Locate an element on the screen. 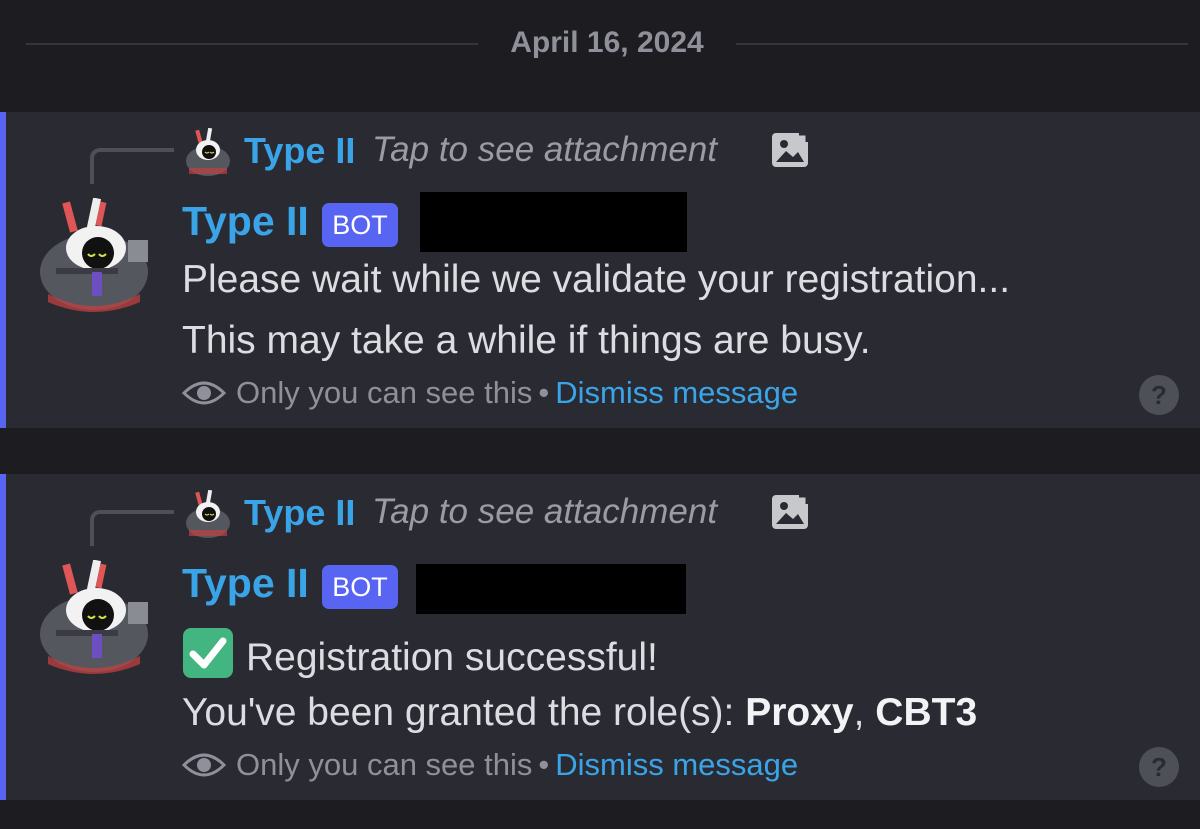  divider-line-right is located at coordinates (962, 44).